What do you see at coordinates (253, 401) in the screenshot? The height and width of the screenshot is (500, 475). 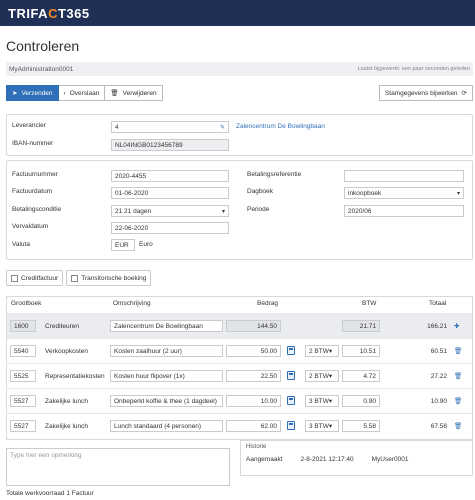 I see `amount-field: 10.00` at bounding box center [253, 401].